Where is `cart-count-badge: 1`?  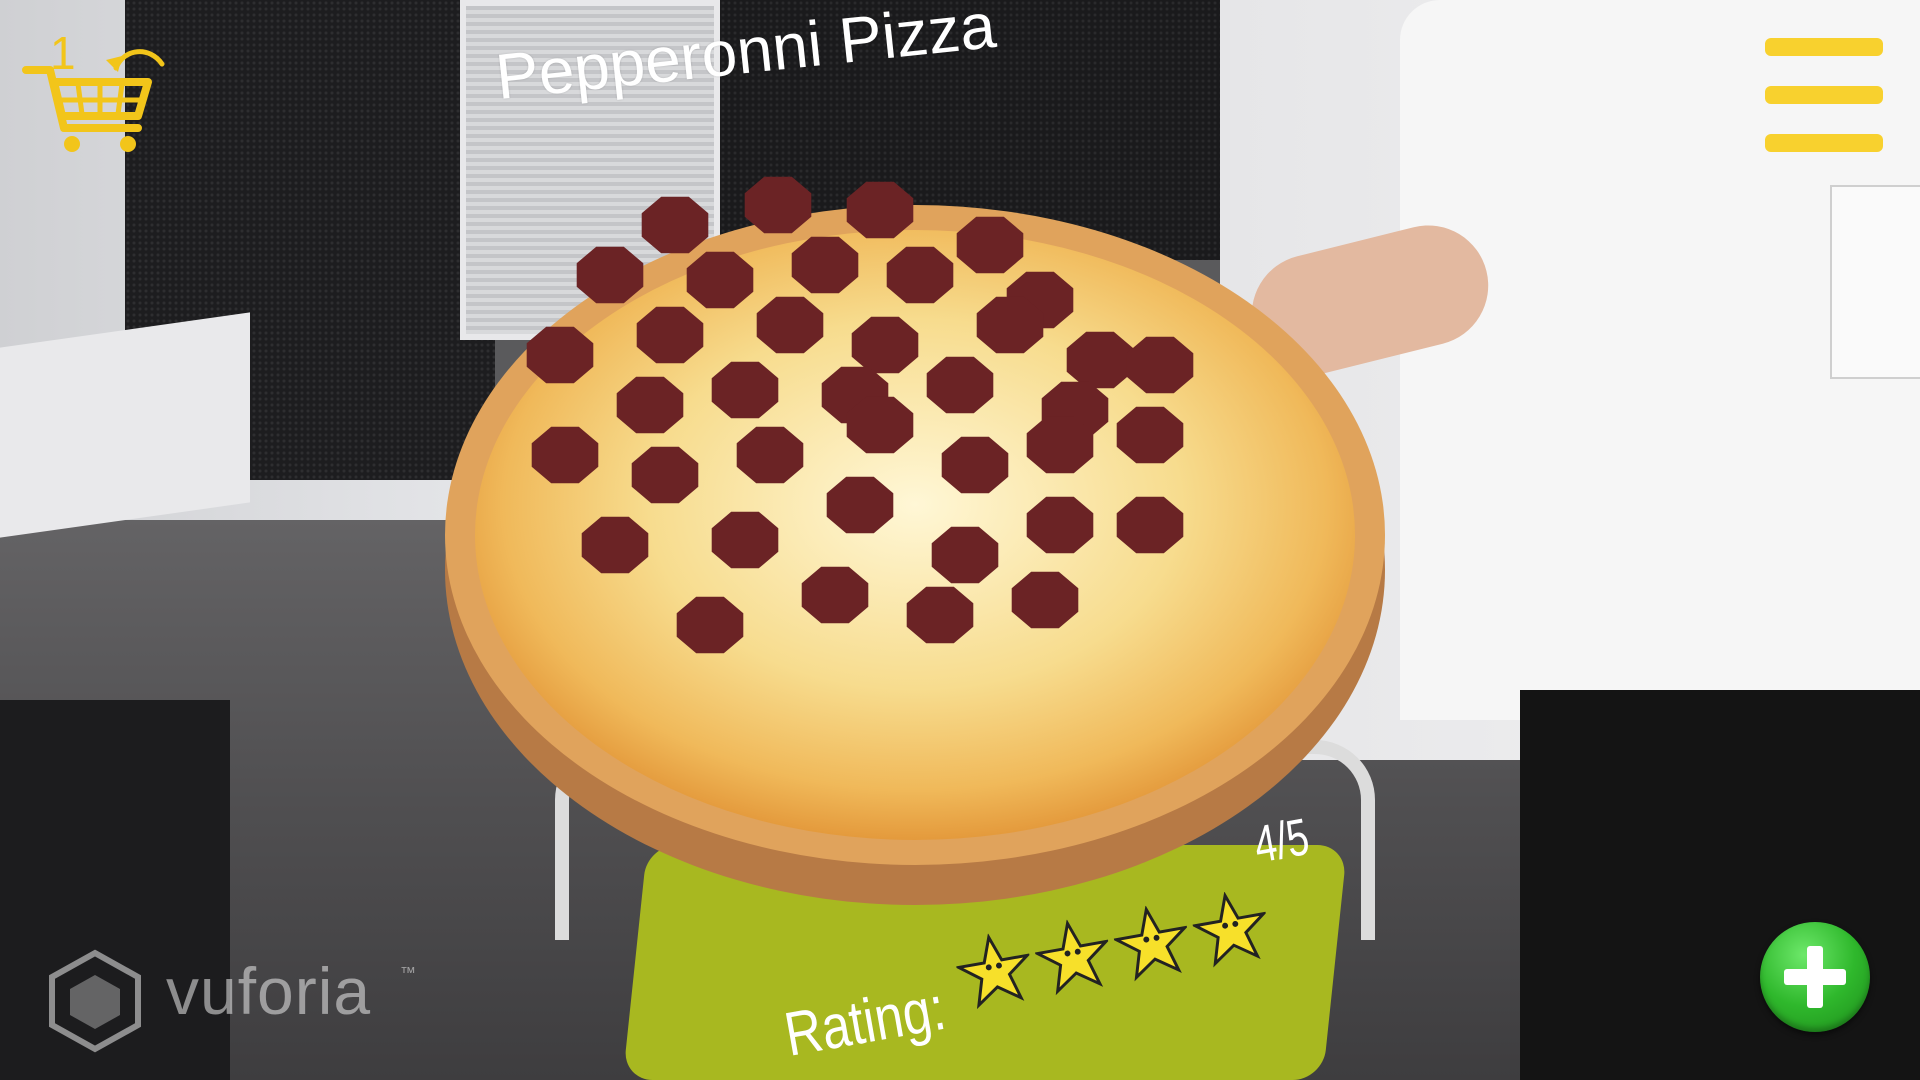
cart-count-badge: 1 is located at coordinates (63, 53).